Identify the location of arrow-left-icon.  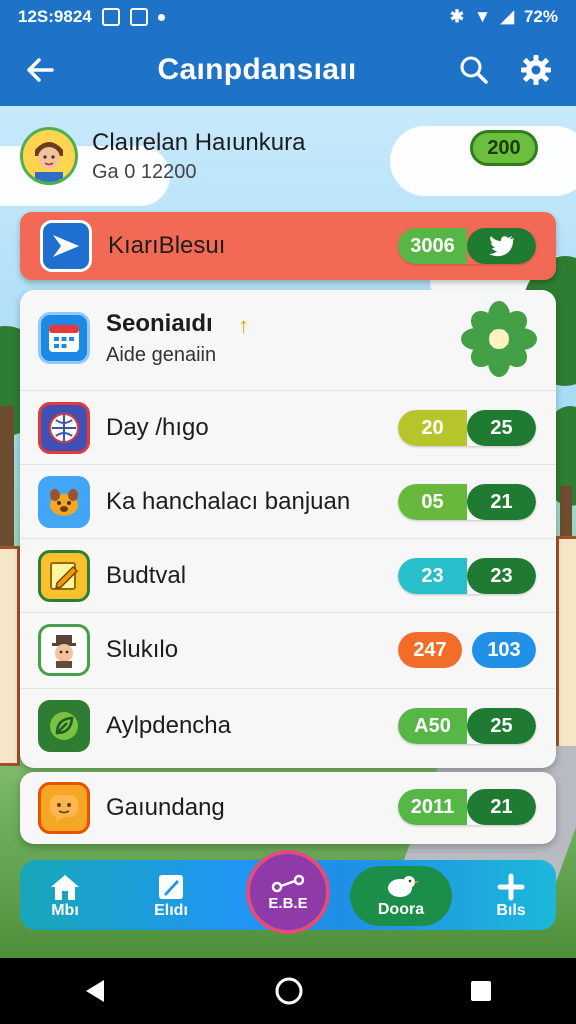
(40, 70).